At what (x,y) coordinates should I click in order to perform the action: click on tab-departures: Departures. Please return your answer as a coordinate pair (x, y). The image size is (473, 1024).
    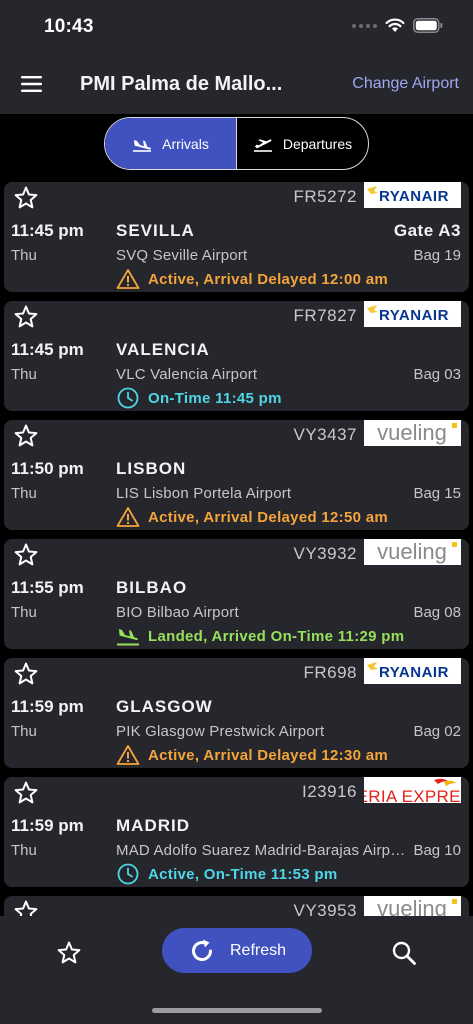
    Looking at the image, I should click on (302, 143).